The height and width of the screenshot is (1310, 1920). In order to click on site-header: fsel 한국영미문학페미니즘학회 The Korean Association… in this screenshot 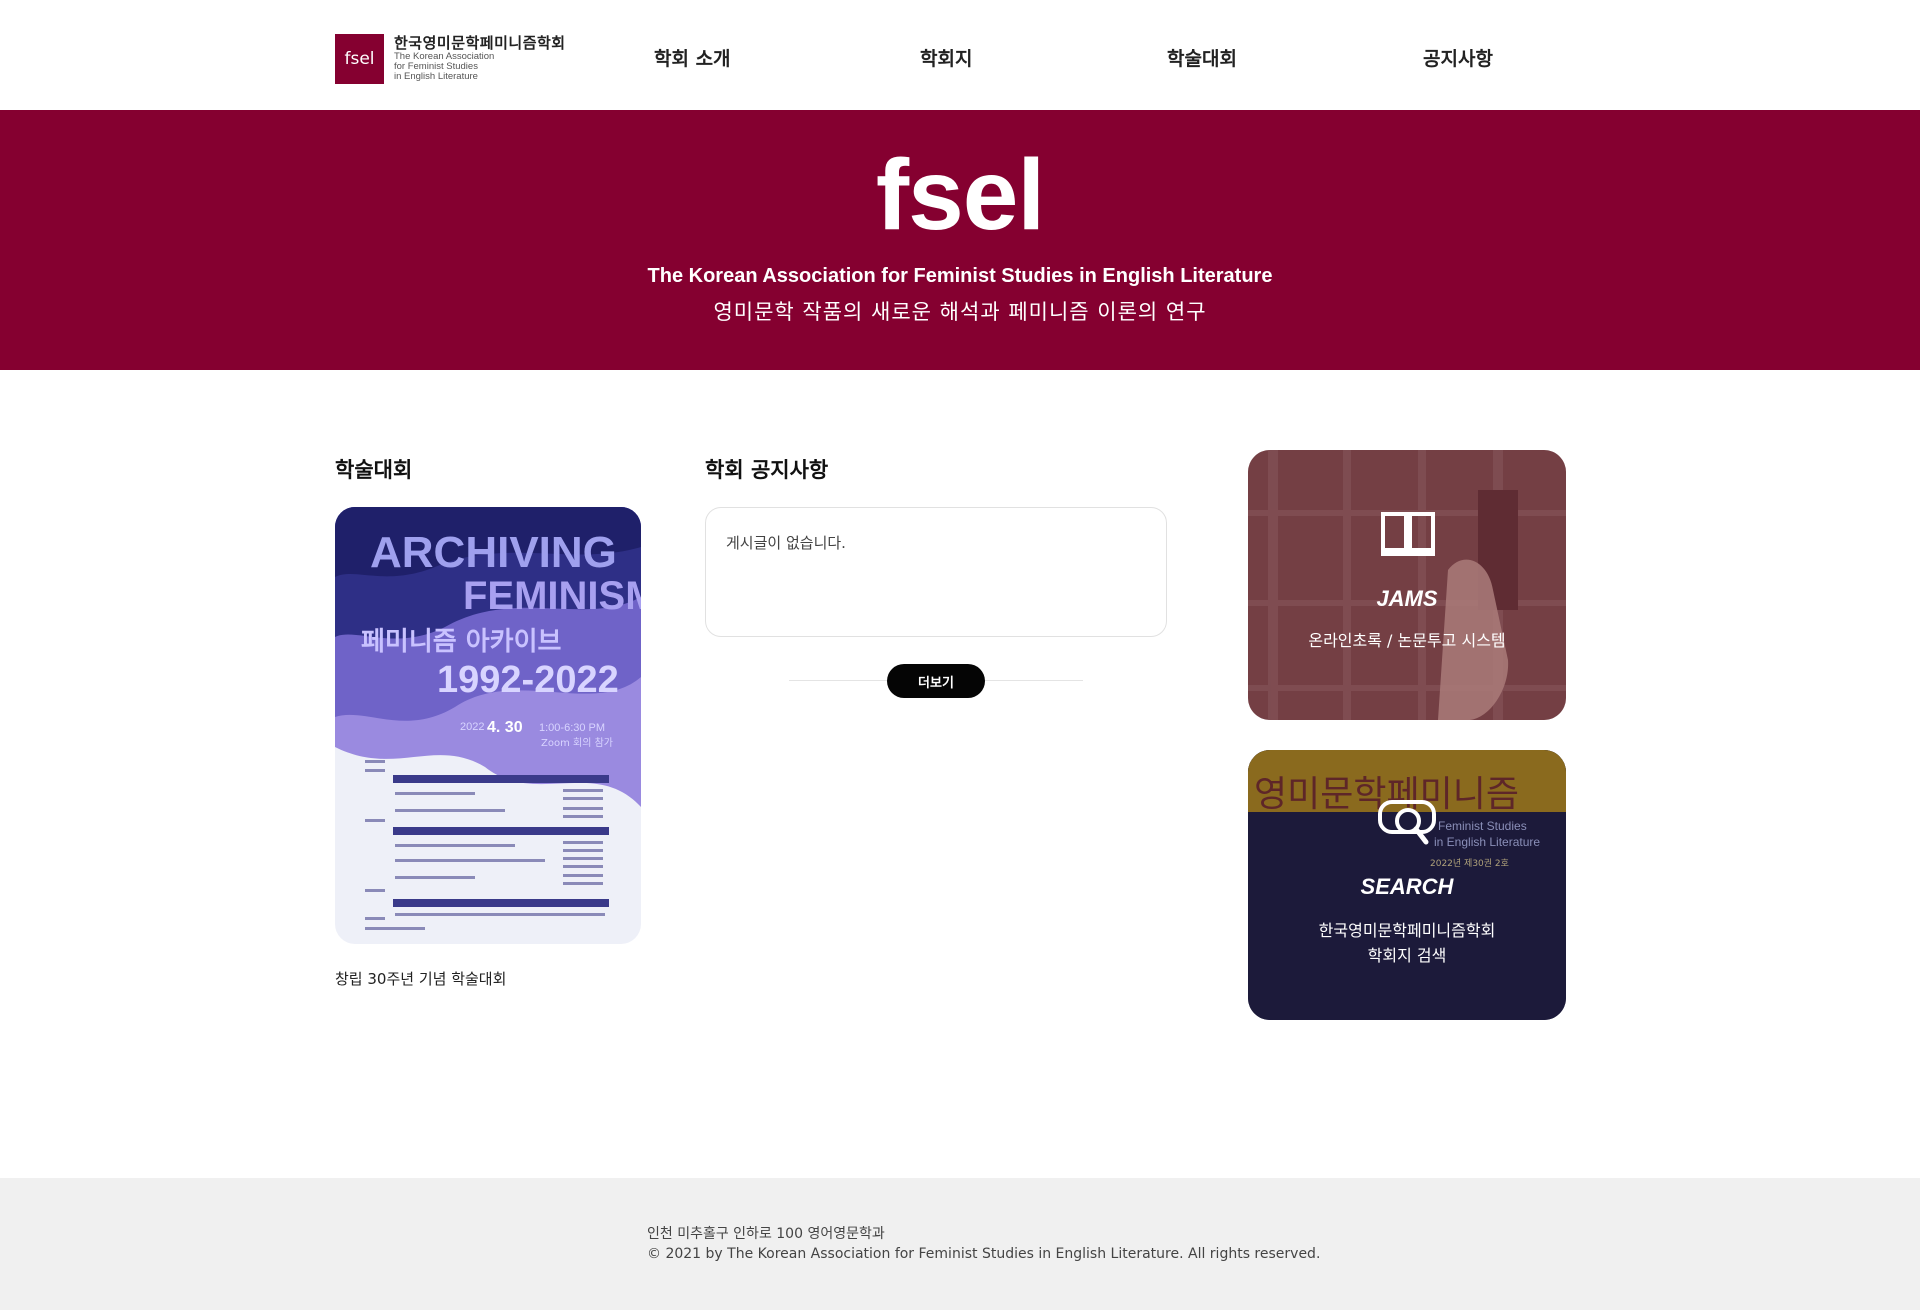, I will do `click(960, 55)`.